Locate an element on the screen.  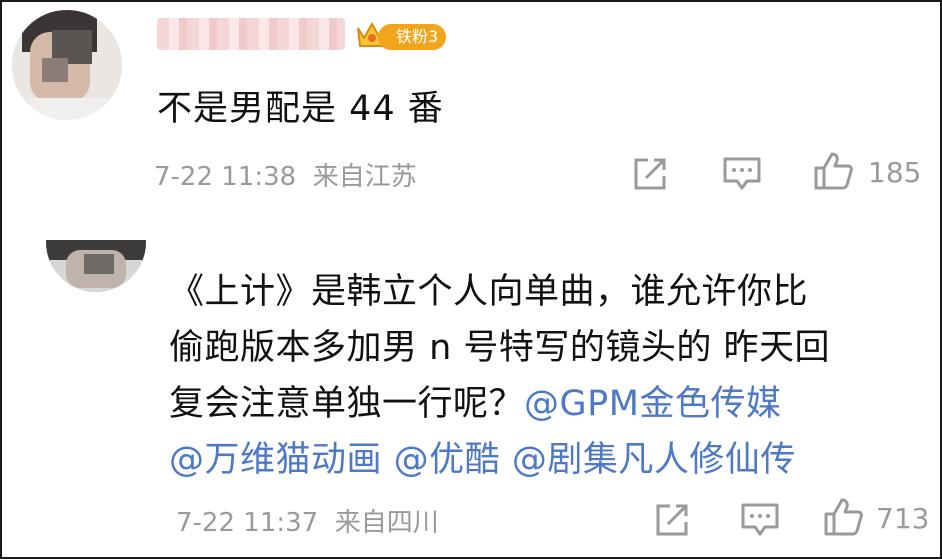
comment-line: 复会注意单独一行呢？@GPM金色传媒 is located at coordinates (549, 404).